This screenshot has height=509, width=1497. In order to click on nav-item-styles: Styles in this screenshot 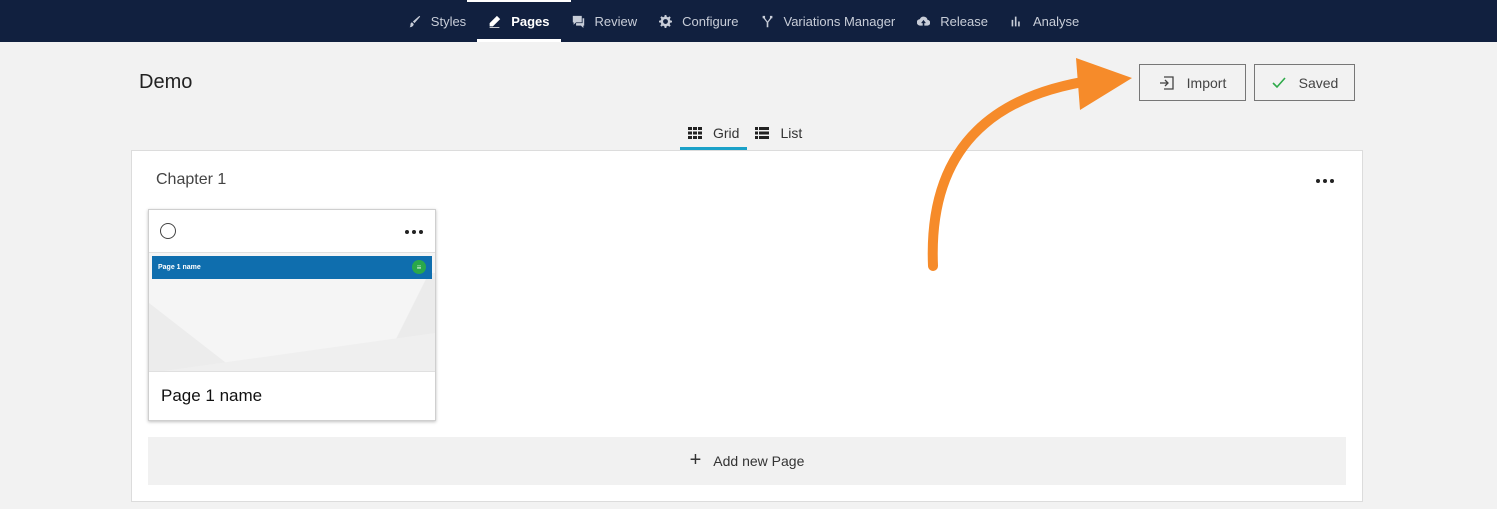, I will do `click(437, 21)`.